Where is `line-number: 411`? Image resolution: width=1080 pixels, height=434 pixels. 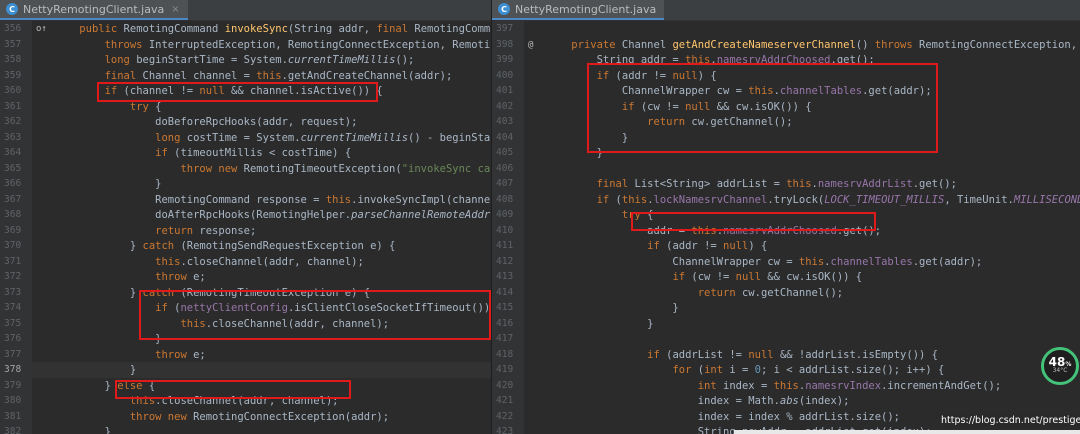
line-number: 411 is located at coordinates (508, 246).